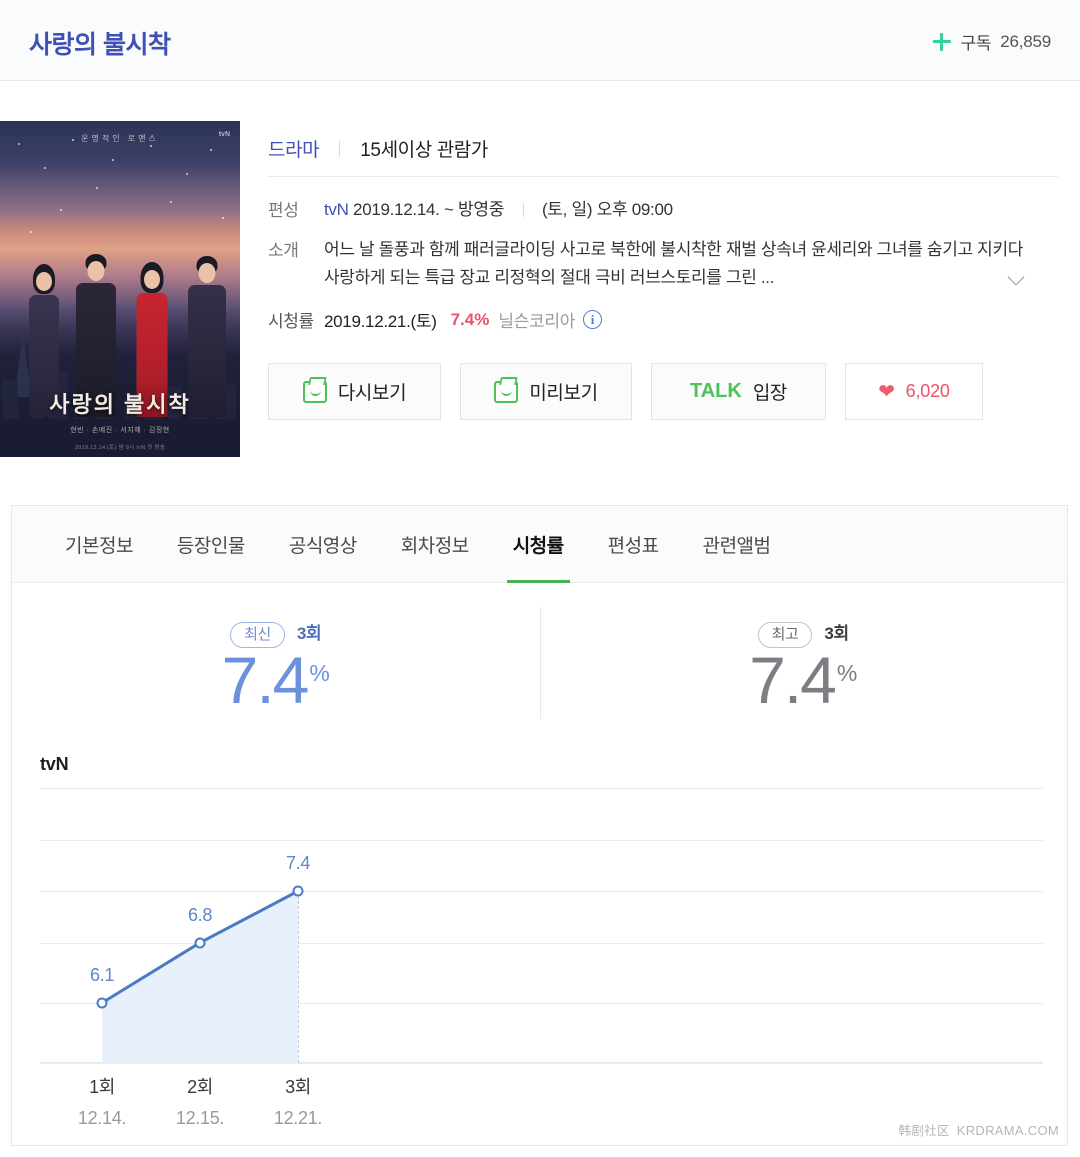 The height and width of the screenshot is (1157, 1080). I want to click on viewership-summary: 최신 3회 7.4 % 최고 3회 7.4 %, so click(539, 663).